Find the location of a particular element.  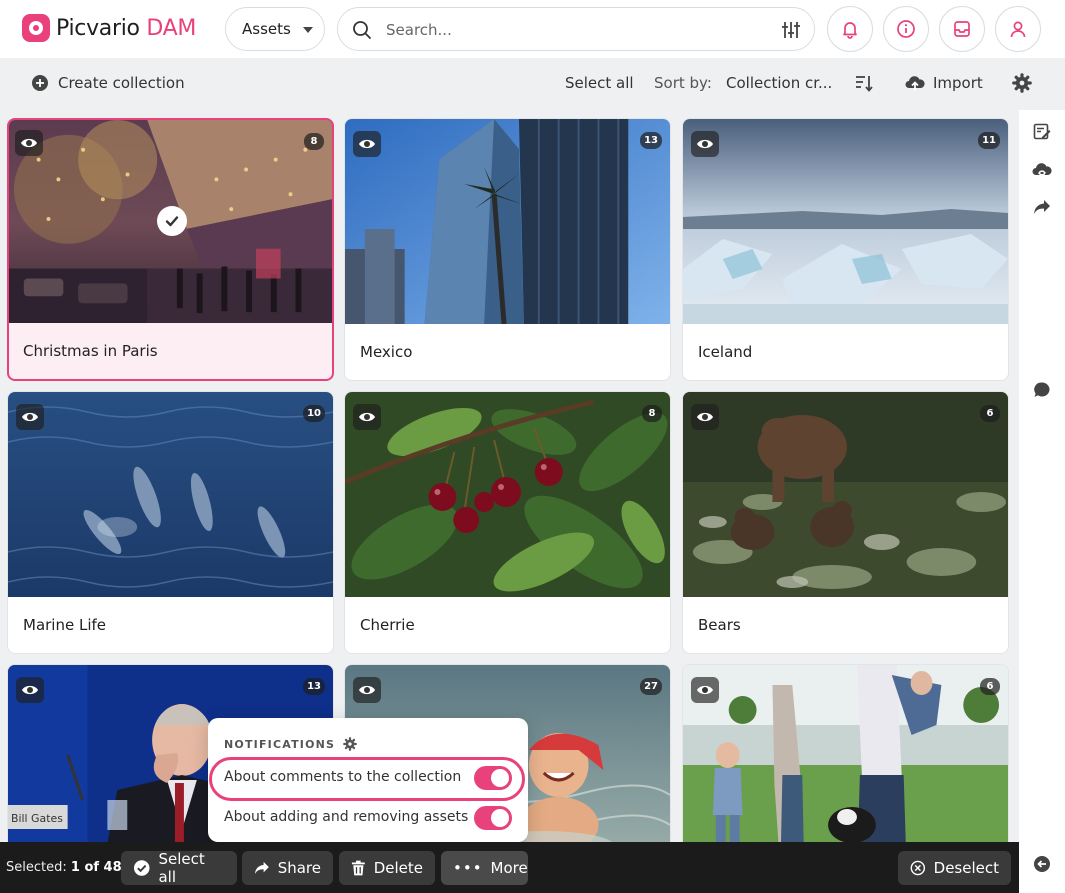

thumbnail-caption: Bill Gates is located at coordinates (37, 818).